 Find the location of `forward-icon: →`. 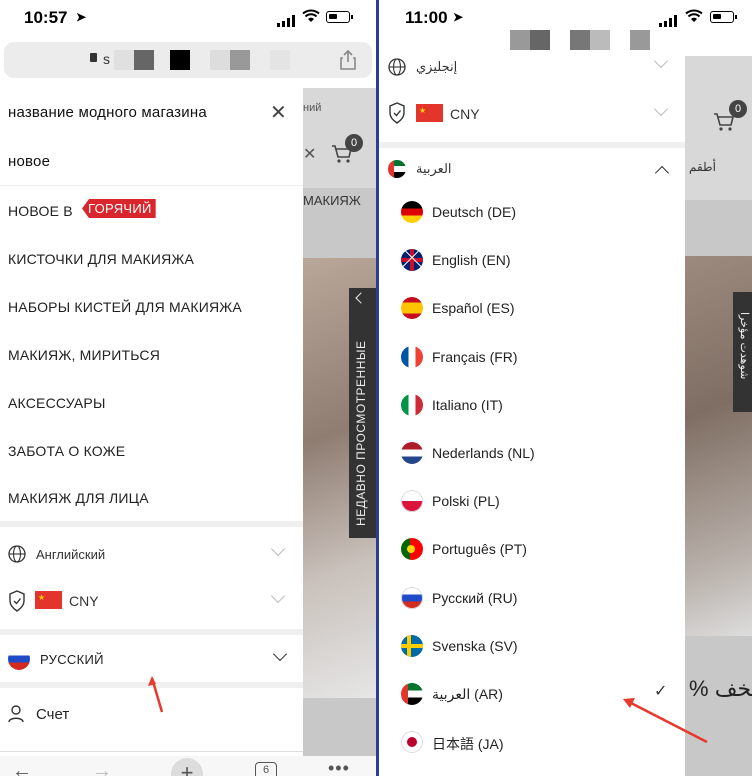

forward-icon: → is located at coordinates (102, 768).